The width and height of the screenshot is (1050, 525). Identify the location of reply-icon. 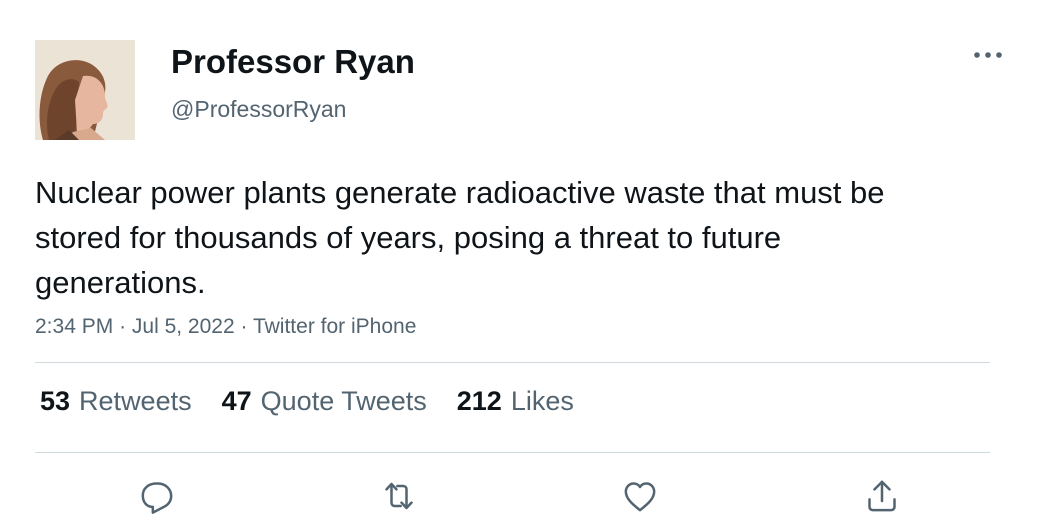
(157, 498).